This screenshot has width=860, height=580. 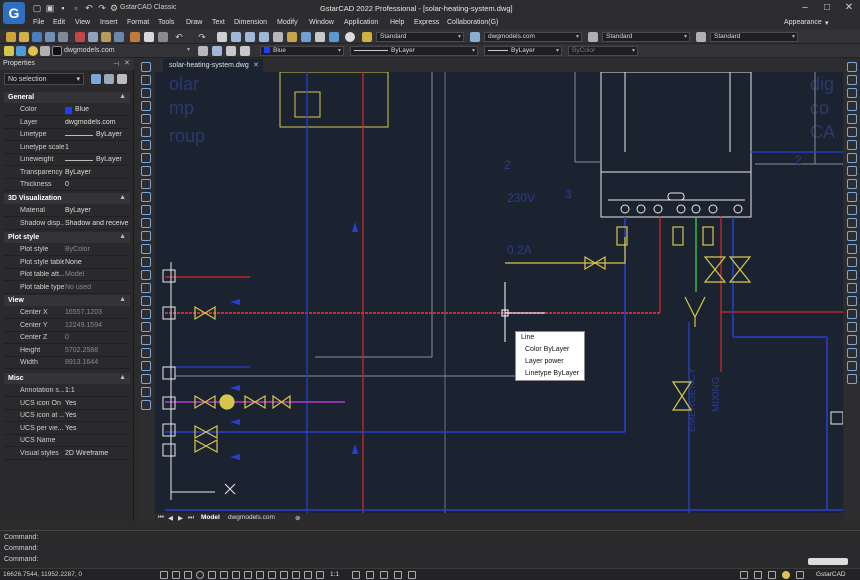 What do you see at coordinates (805, 8) in the screenshot?
I see `minimize-icon: –` at bounding box center [805, 8].